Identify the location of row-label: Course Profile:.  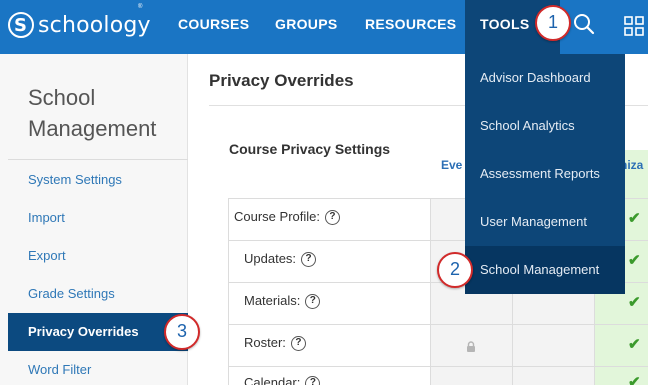
(277, 216).